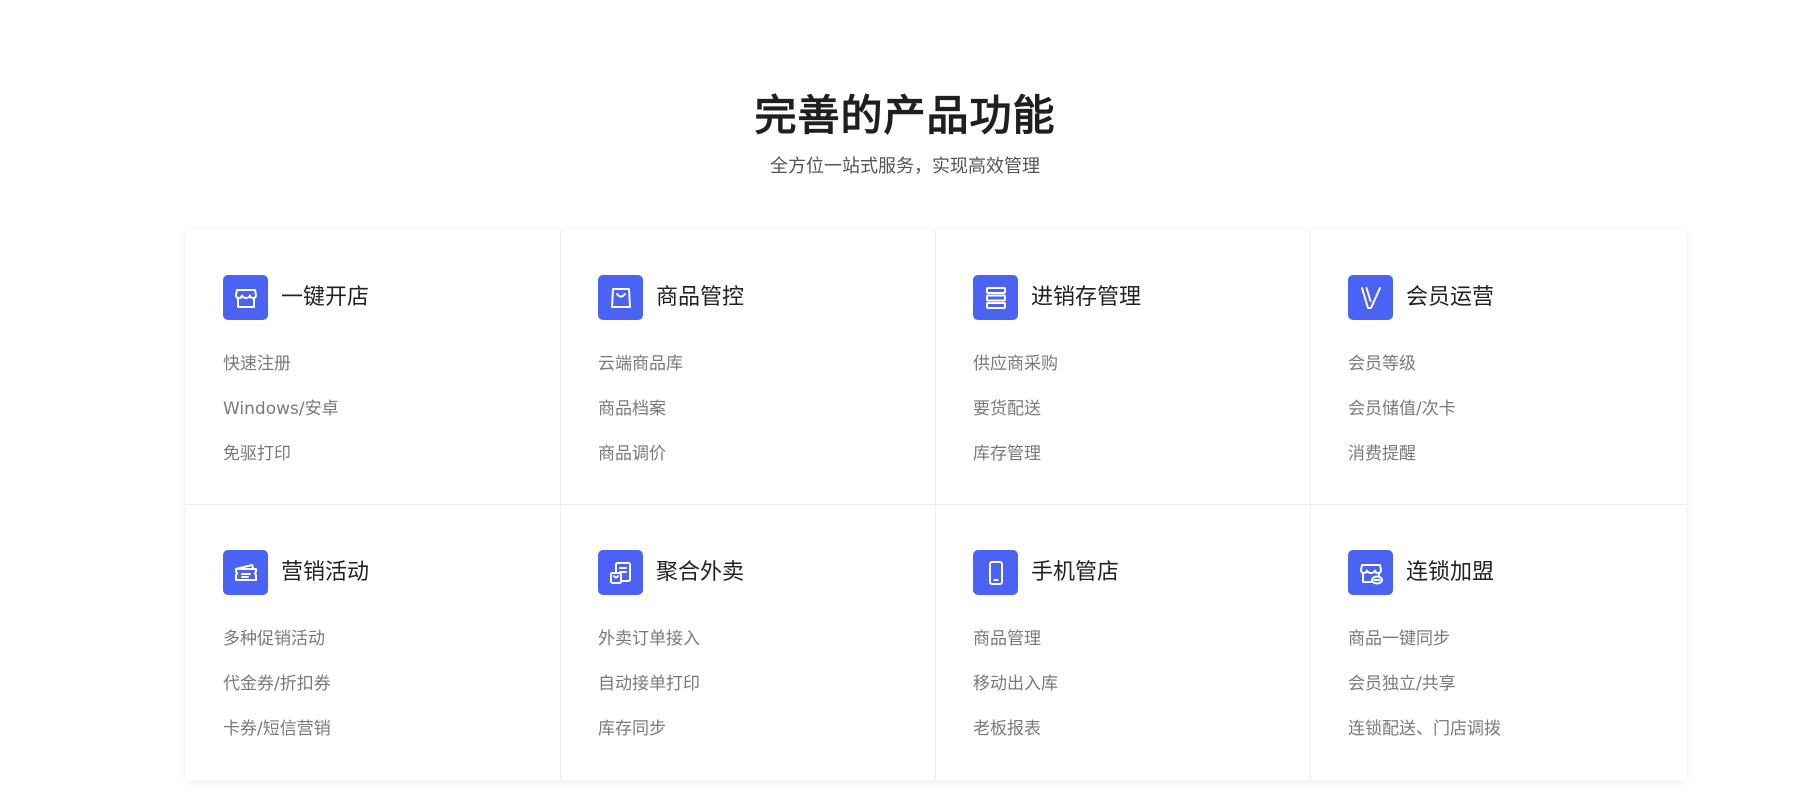 This screenshot has width=1810, height=799. Describe the element at coordinates (1499, 409) in the screenshot. I see `feature-list: 会员等级 会员储值/次卡 消费提醒` at that location.